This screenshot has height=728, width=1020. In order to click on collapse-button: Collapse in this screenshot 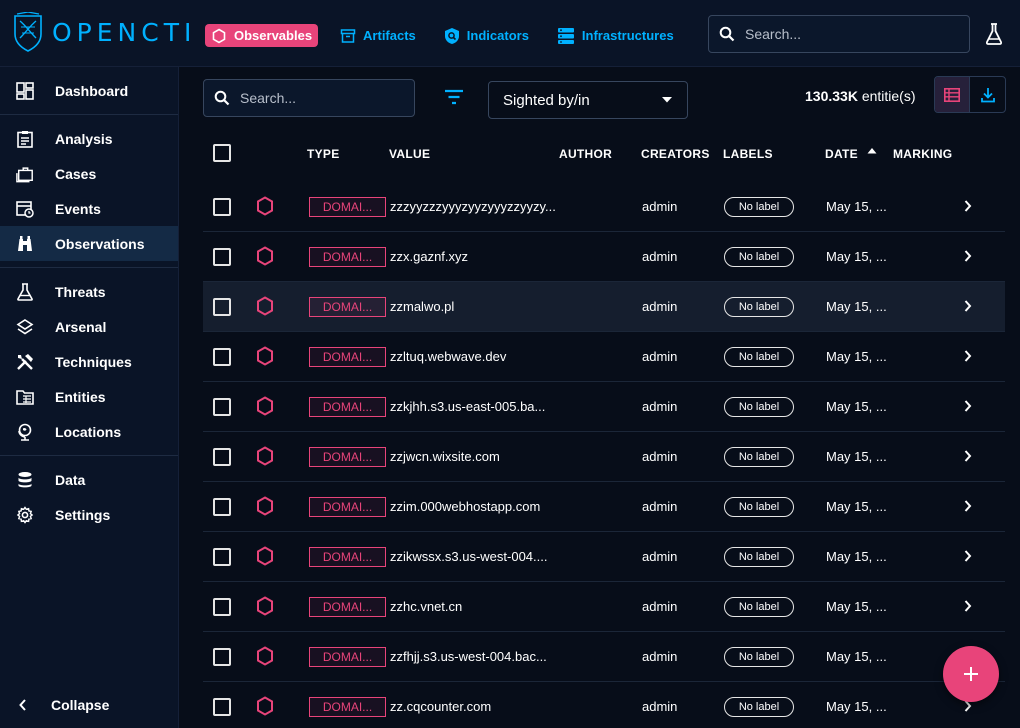, I will do `click(89, 704)`.